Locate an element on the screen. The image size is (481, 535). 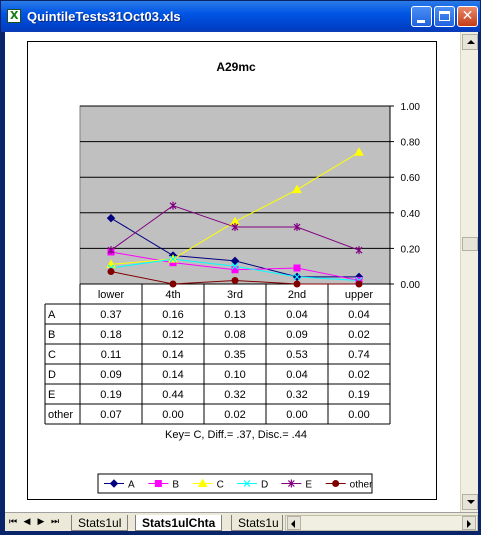
first-sheet-icon: ⏮ is located at coordinates (13, 522).